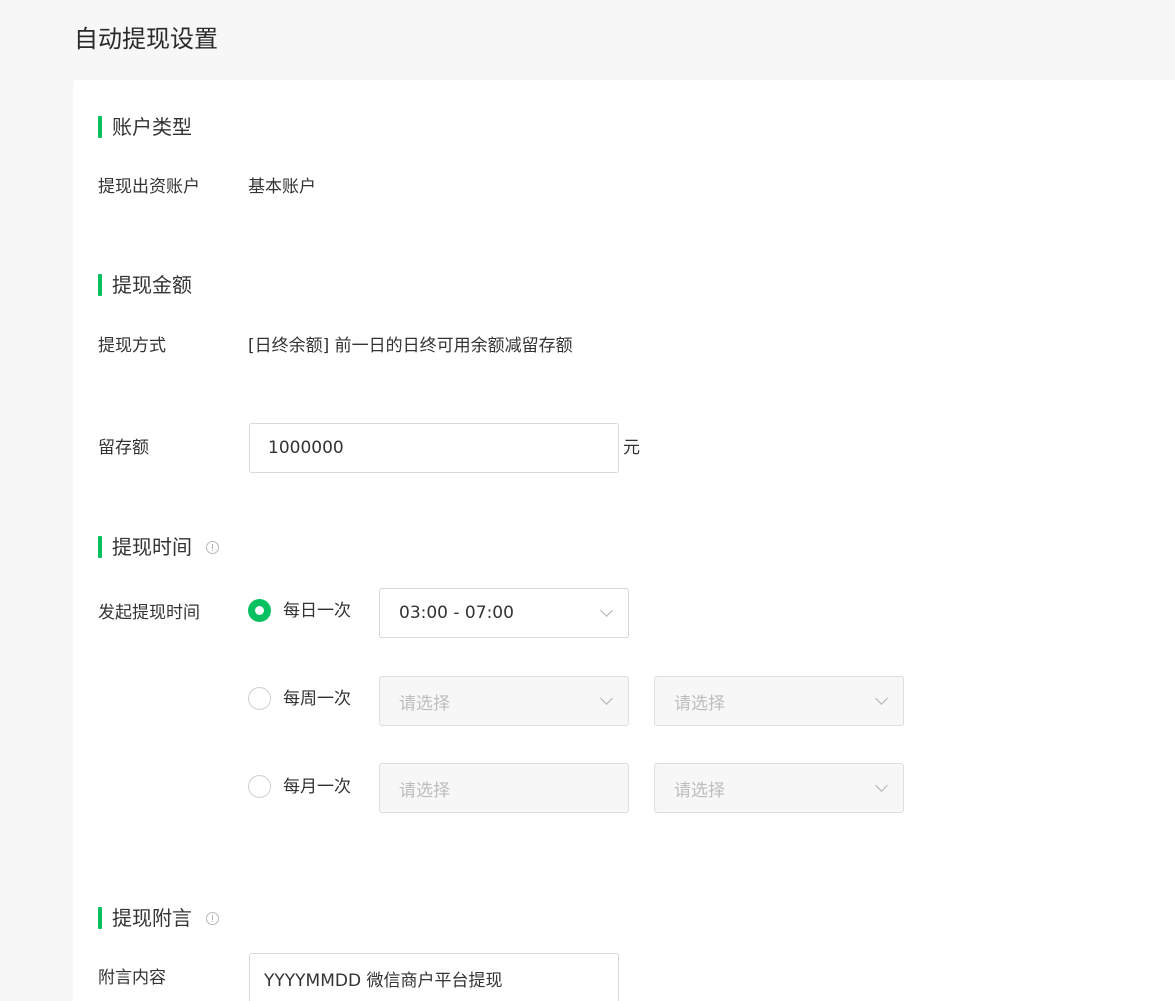  I want to click on radio-daily-label: 每日一次, so click(317, 611).